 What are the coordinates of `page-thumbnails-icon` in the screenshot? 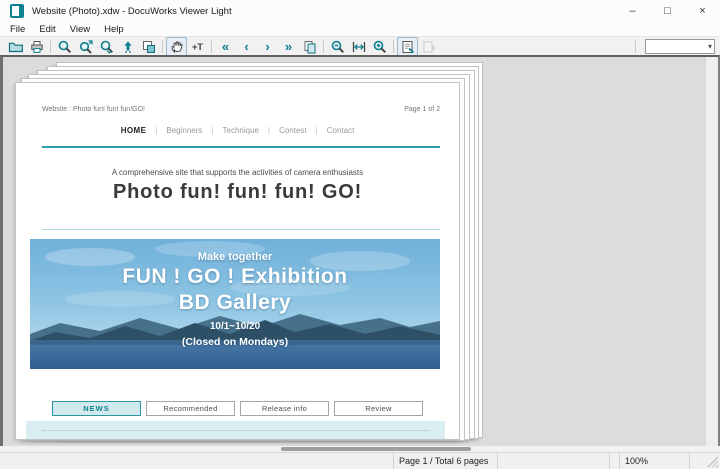 It's located at (309, 46).